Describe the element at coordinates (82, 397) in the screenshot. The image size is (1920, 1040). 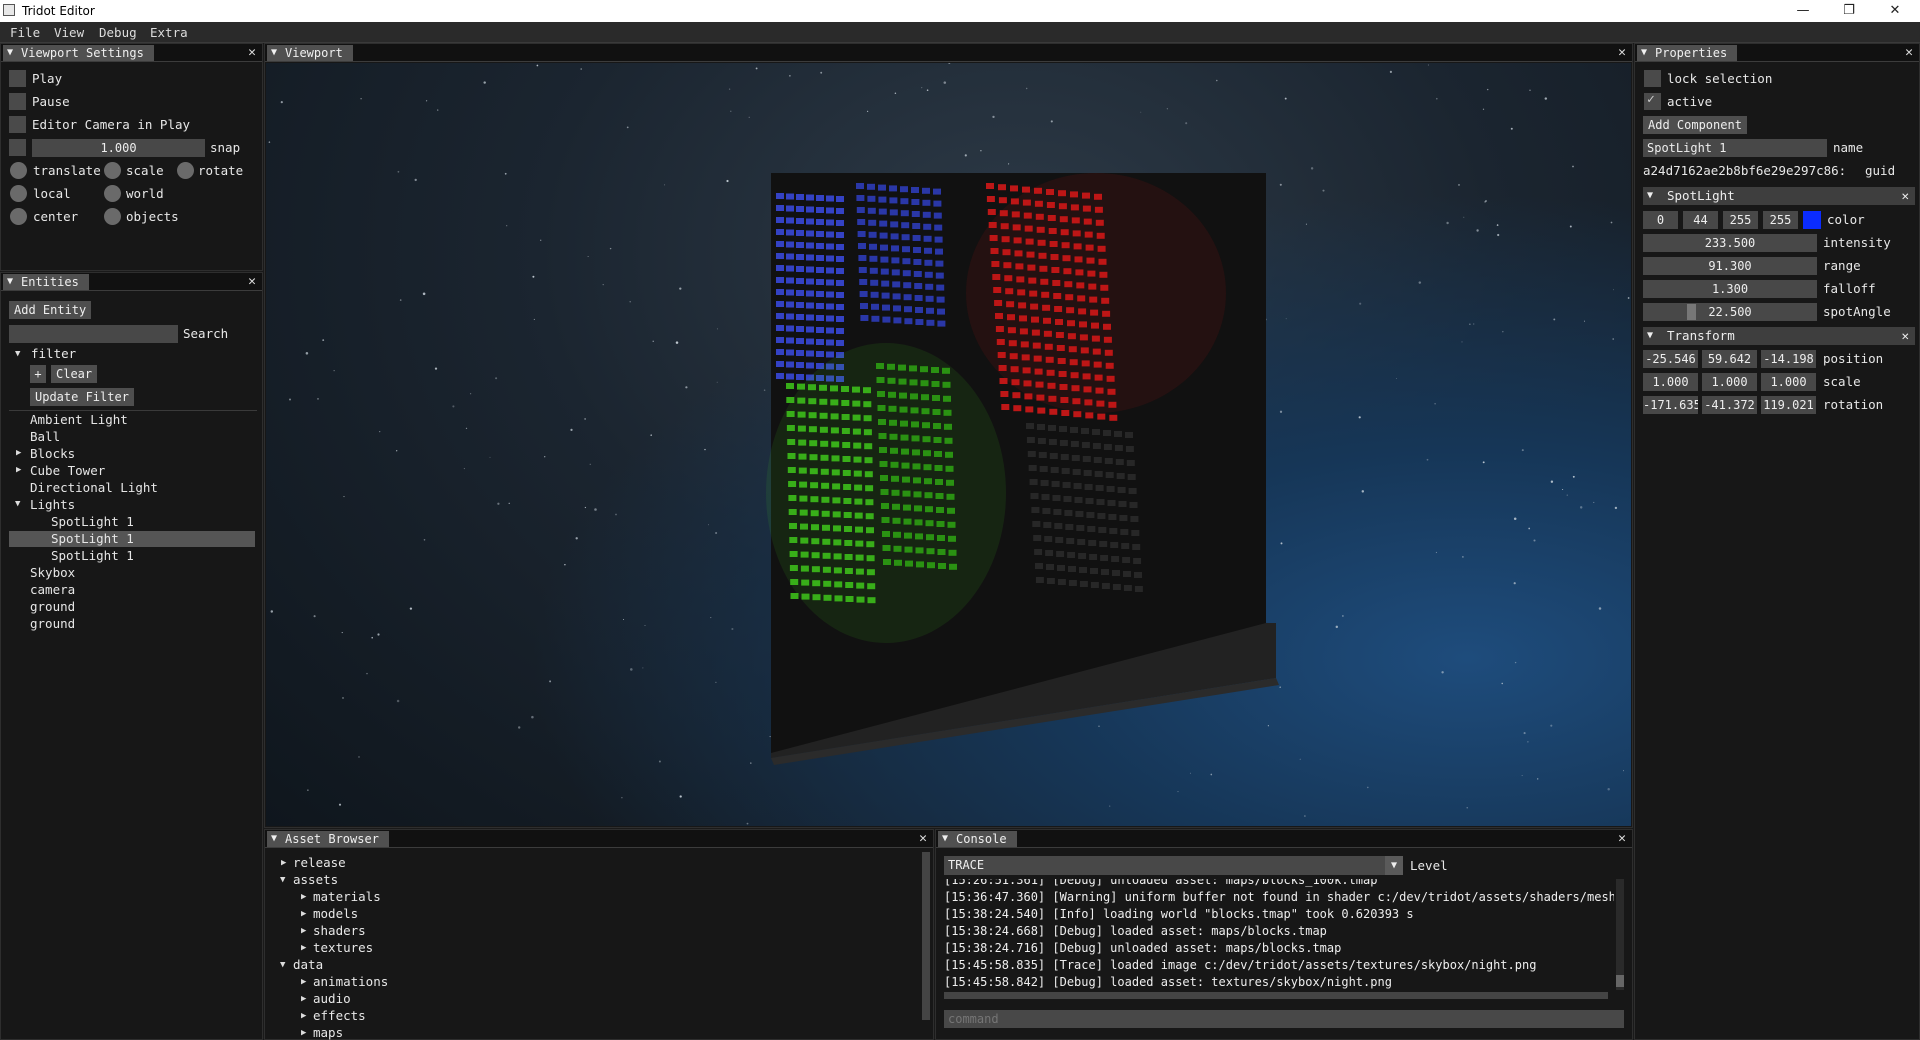
I see `update-filter-button: Update Filter` at that location.